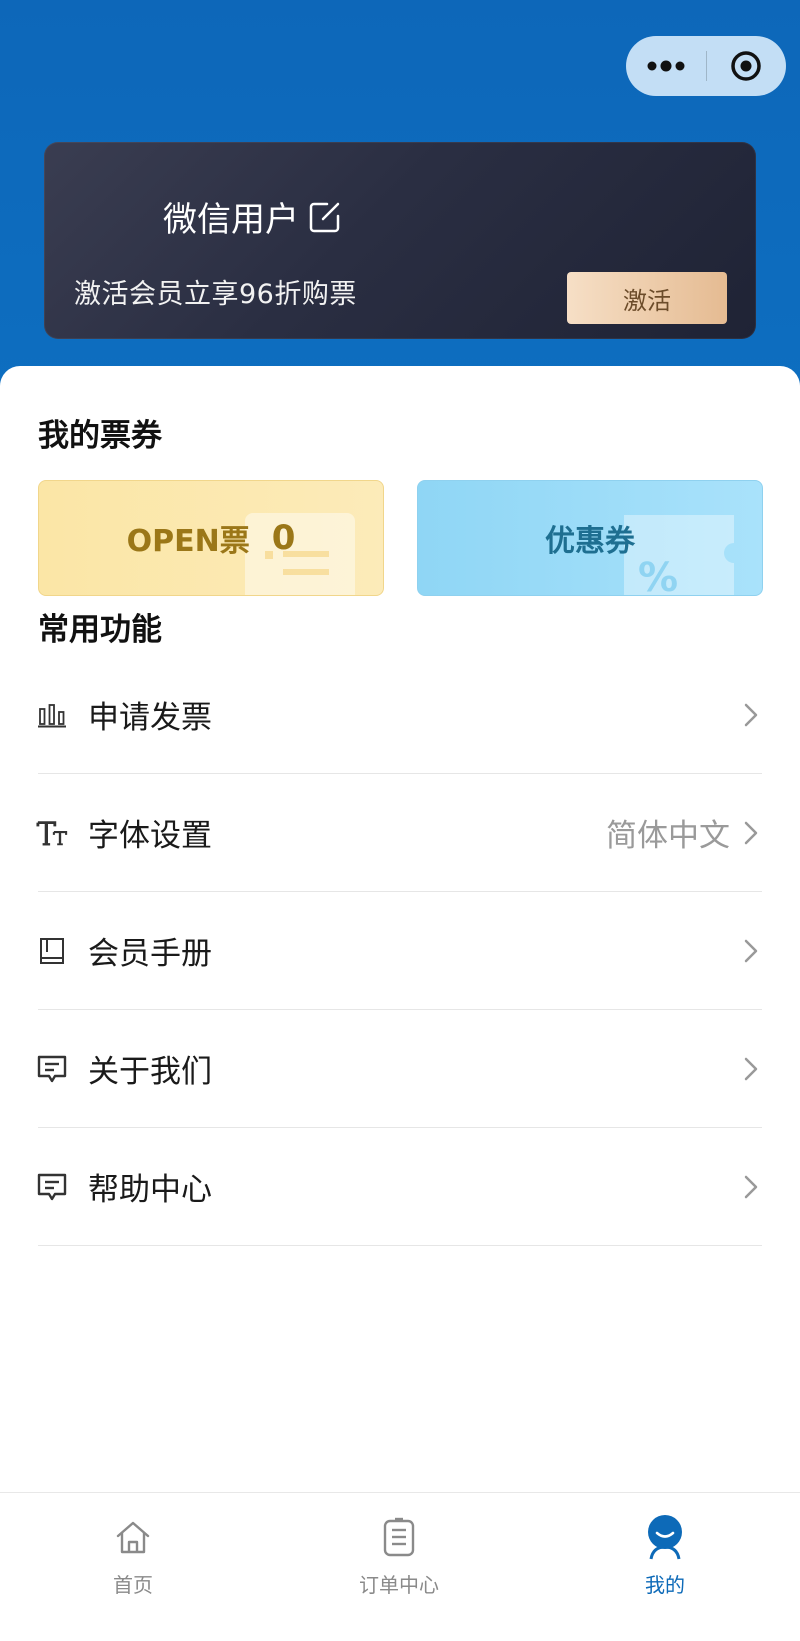 The image size is (800, 1641). What do you see at coordinates (150, 718) in the screenshot?
I see `menu-item-label: 申请发票` at bounding box center [150, 718].